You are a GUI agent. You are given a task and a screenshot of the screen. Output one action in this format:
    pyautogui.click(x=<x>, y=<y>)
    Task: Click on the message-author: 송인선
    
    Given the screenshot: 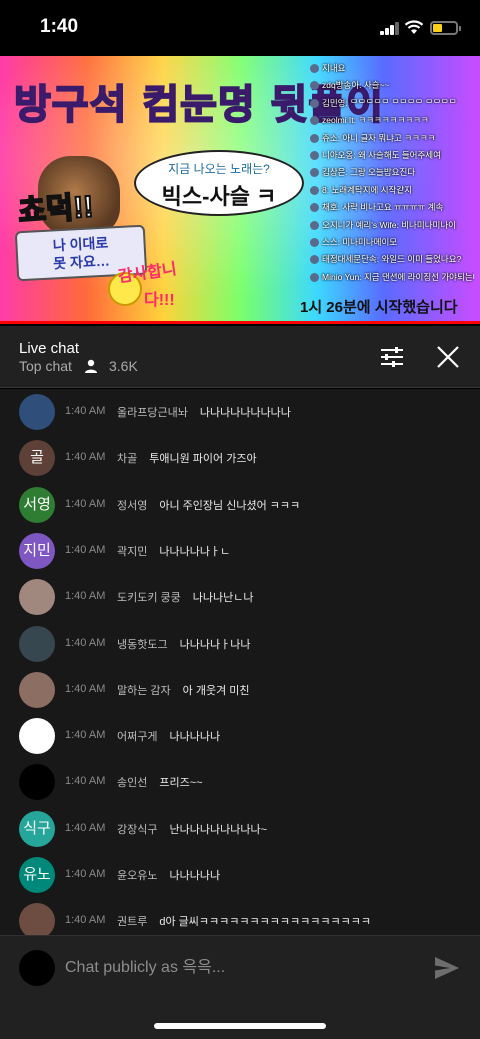 What is the action you would take?
    pyautogui.click(x=132, y=783)
    